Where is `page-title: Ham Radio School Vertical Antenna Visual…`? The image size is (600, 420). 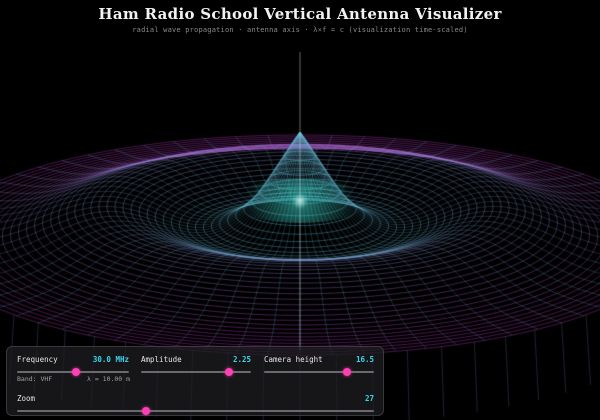 page-title: Ham Radio School Vertical Antenna Visual… is located at coordinates (300, 14).